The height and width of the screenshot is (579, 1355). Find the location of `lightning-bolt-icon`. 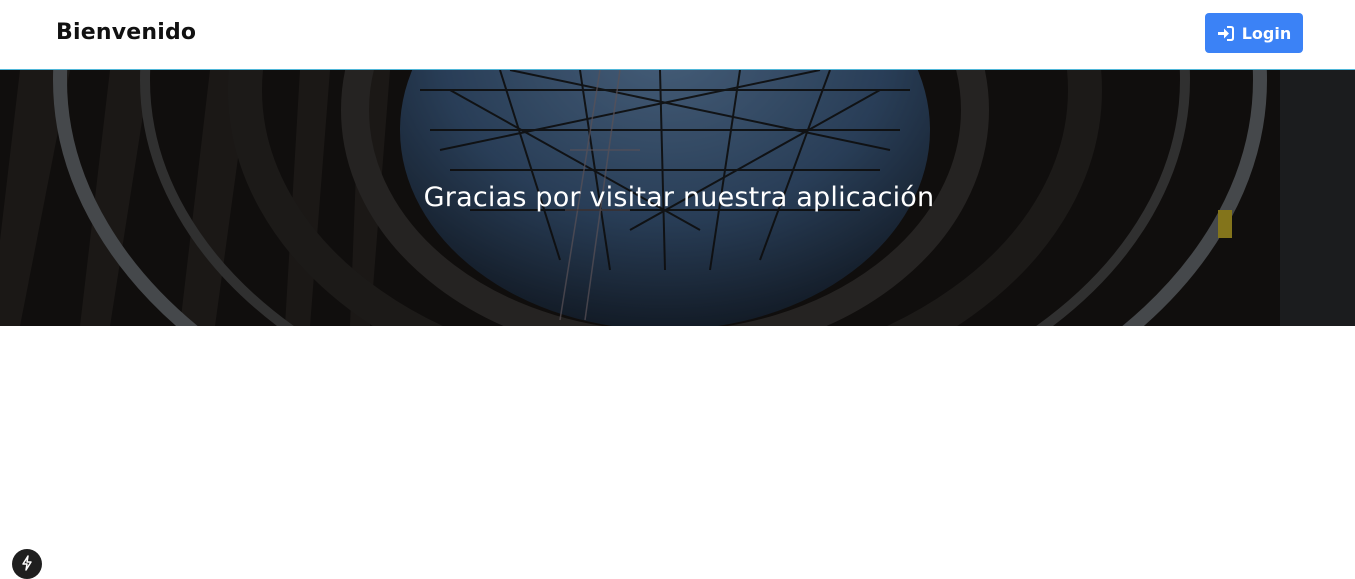

lightning-bolt-icon is located at coordinates (27, 565).